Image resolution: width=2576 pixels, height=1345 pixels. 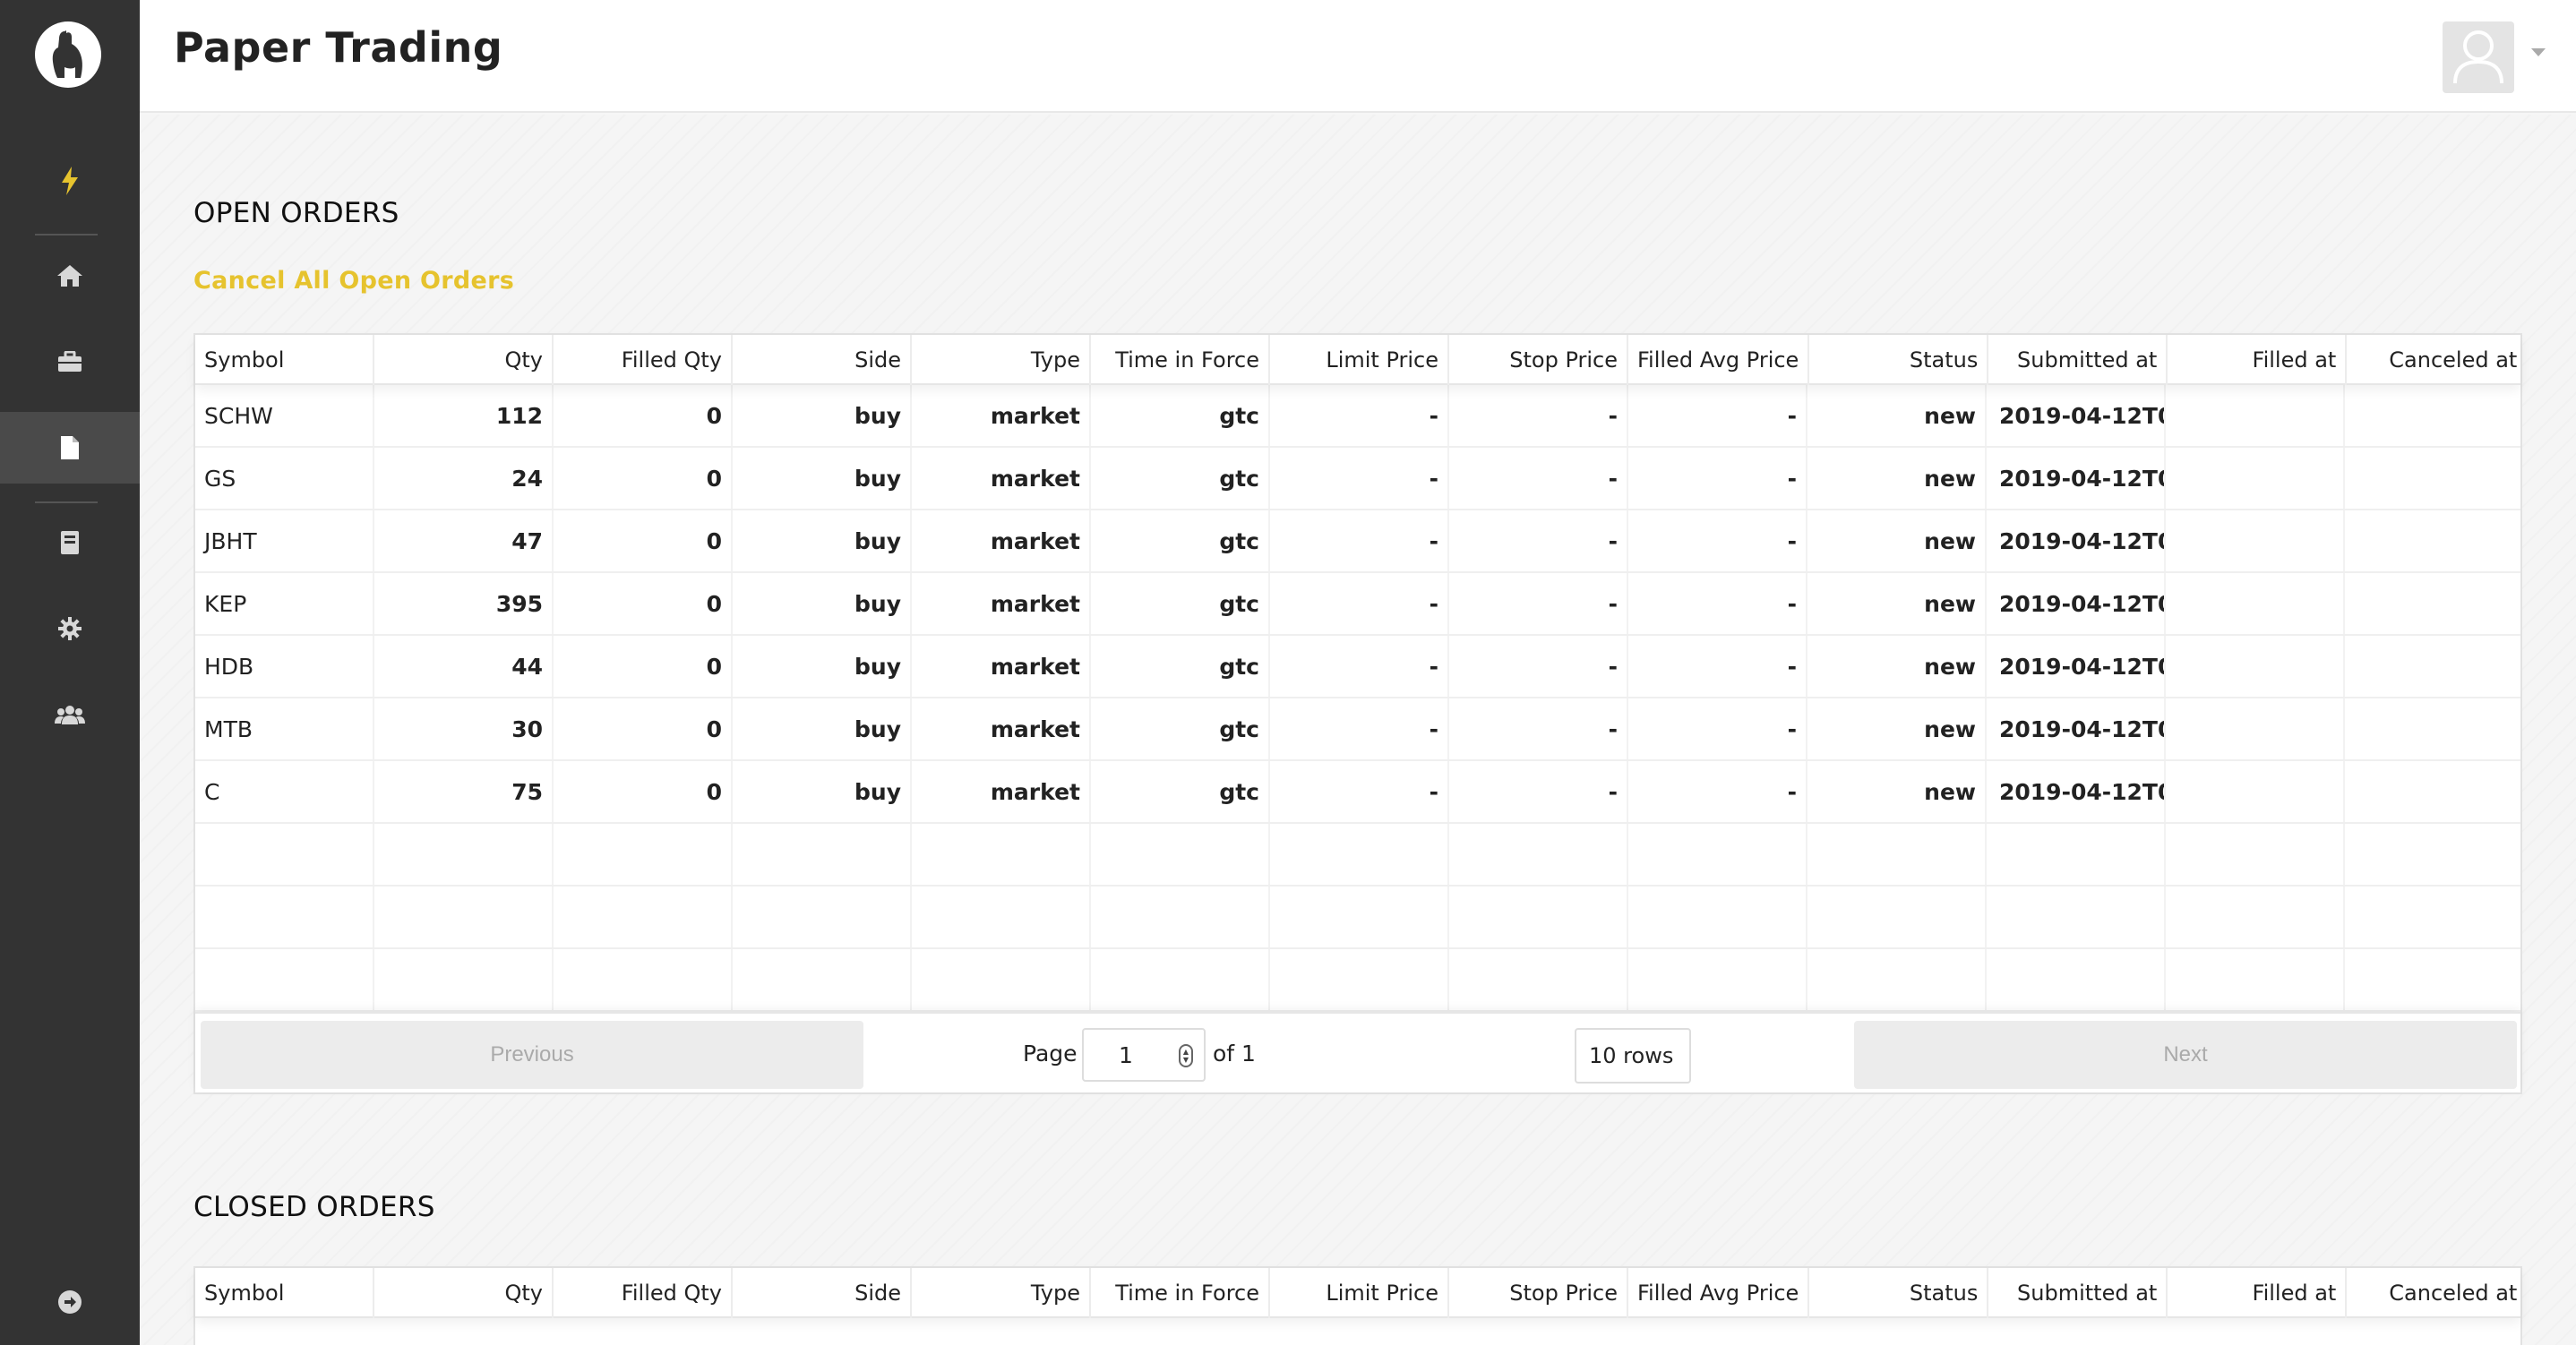 What do you see at coordinates (70, 628) in the screenshot?
I see `sidebar-item-settings` at bounding box center [70, 628].